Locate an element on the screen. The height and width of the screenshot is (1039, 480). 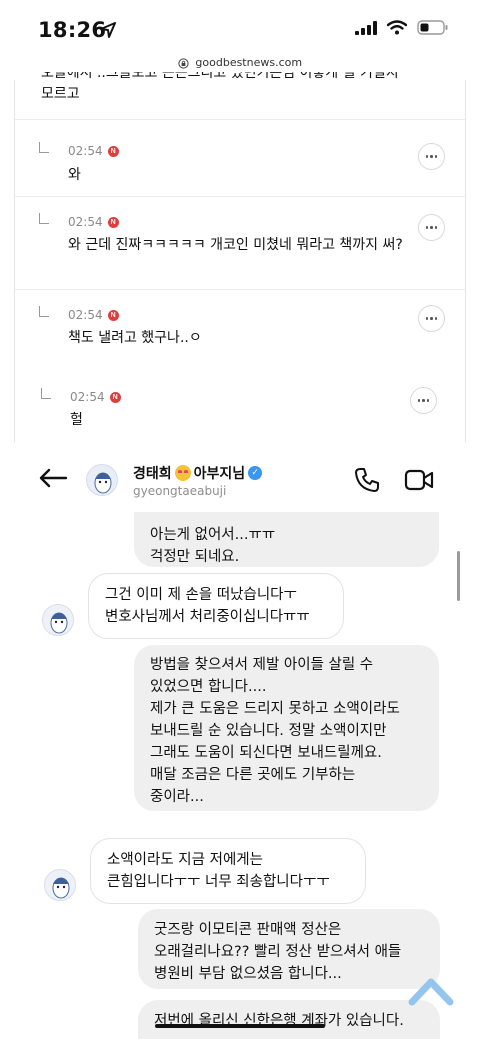
heart-eyes-emoji-icon is located at coordinates (182, 473).